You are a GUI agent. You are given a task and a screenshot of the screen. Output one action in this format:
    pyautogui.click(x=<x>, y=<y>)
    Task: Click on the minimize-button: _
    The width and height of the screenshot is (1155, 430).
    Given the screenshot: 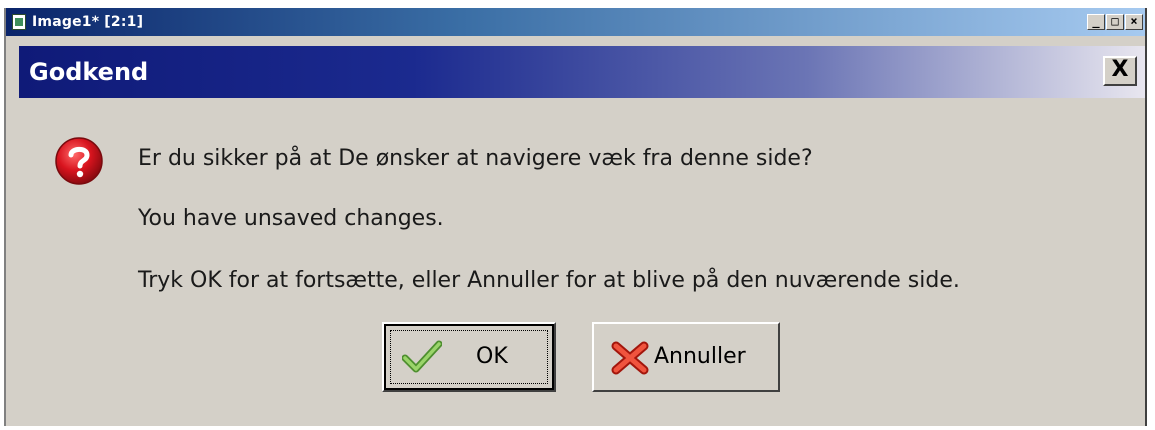 What is the action you would take?
    pyautogui.click(x=1096, y=22)
    